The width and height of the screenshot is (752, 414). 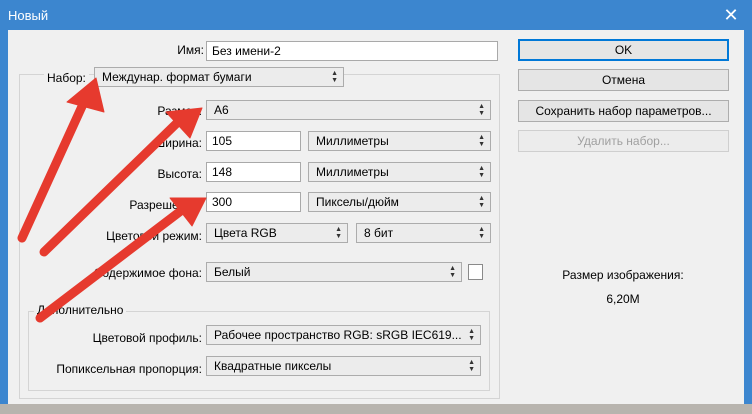 What do you see at coordinates (165, 205) in the screenshot?
I see `resolution-label: Разрешение:` at bounding box center [165, 205].